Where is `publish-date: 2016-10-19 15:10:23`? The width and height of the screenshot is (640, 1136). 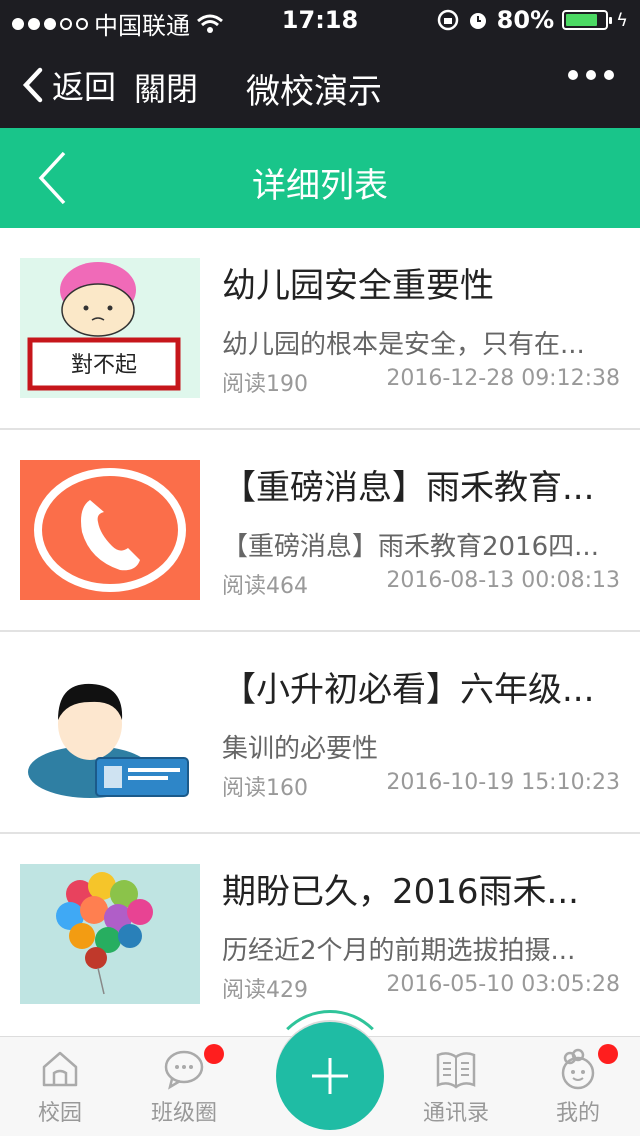
publish-date: 2016-10-19 15:10:23 is located at coordinates (503, 782).